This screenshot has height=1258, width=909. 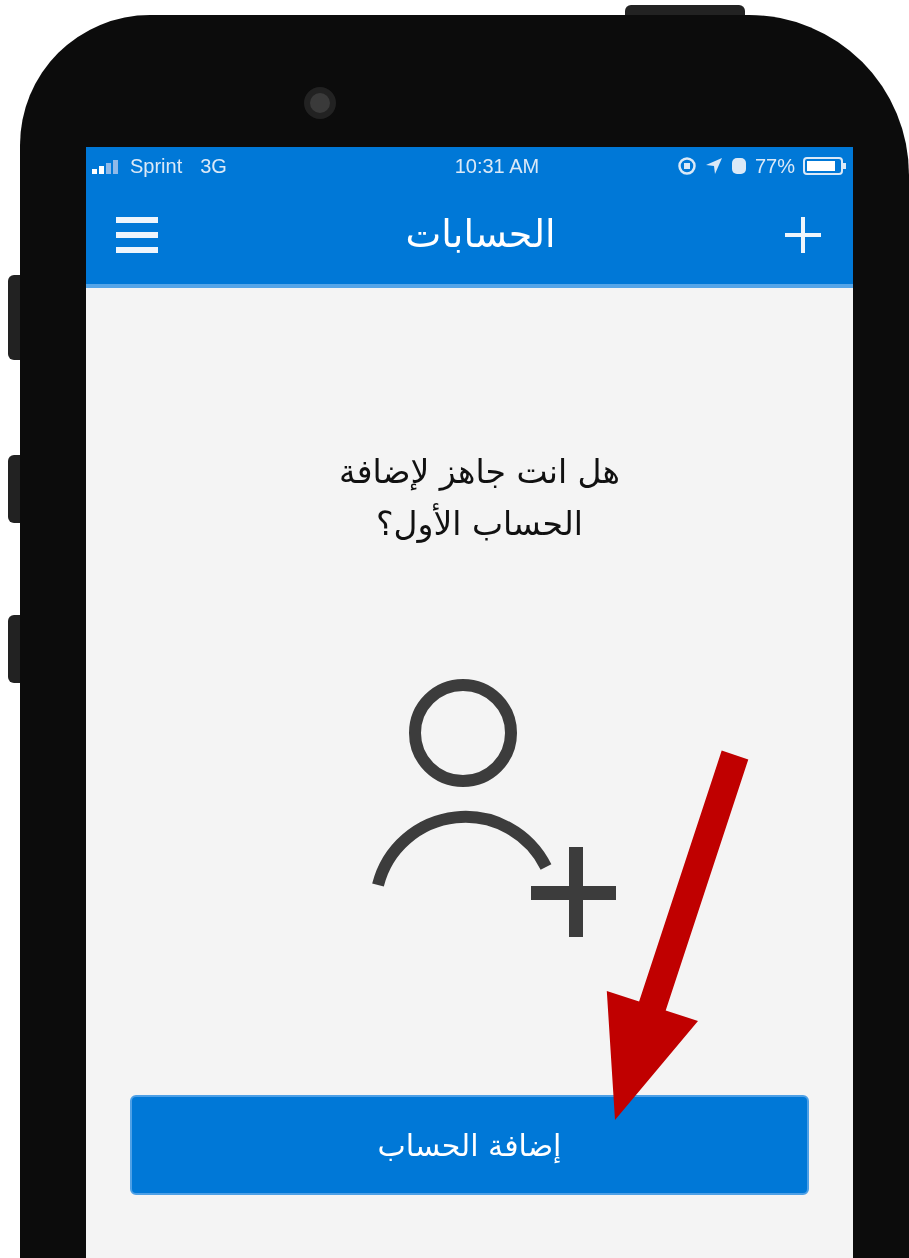 I want to click on clock-time: 10:31 AM, so click(x=497, y=166).